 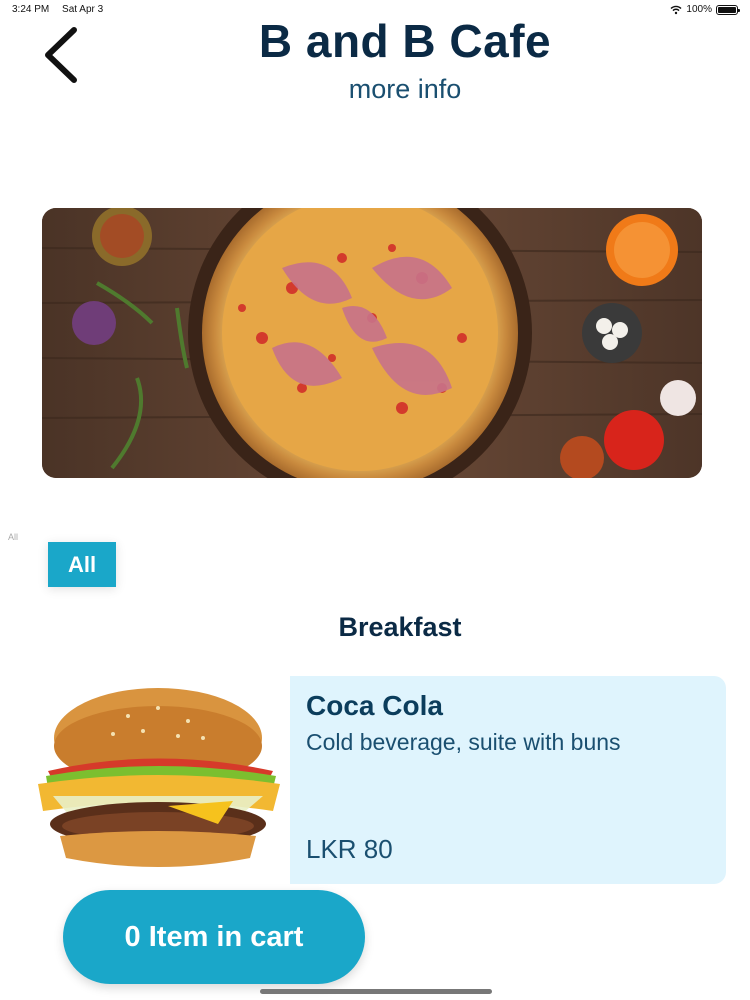 I want to click on battery-icon, so click(x=728, y=9).